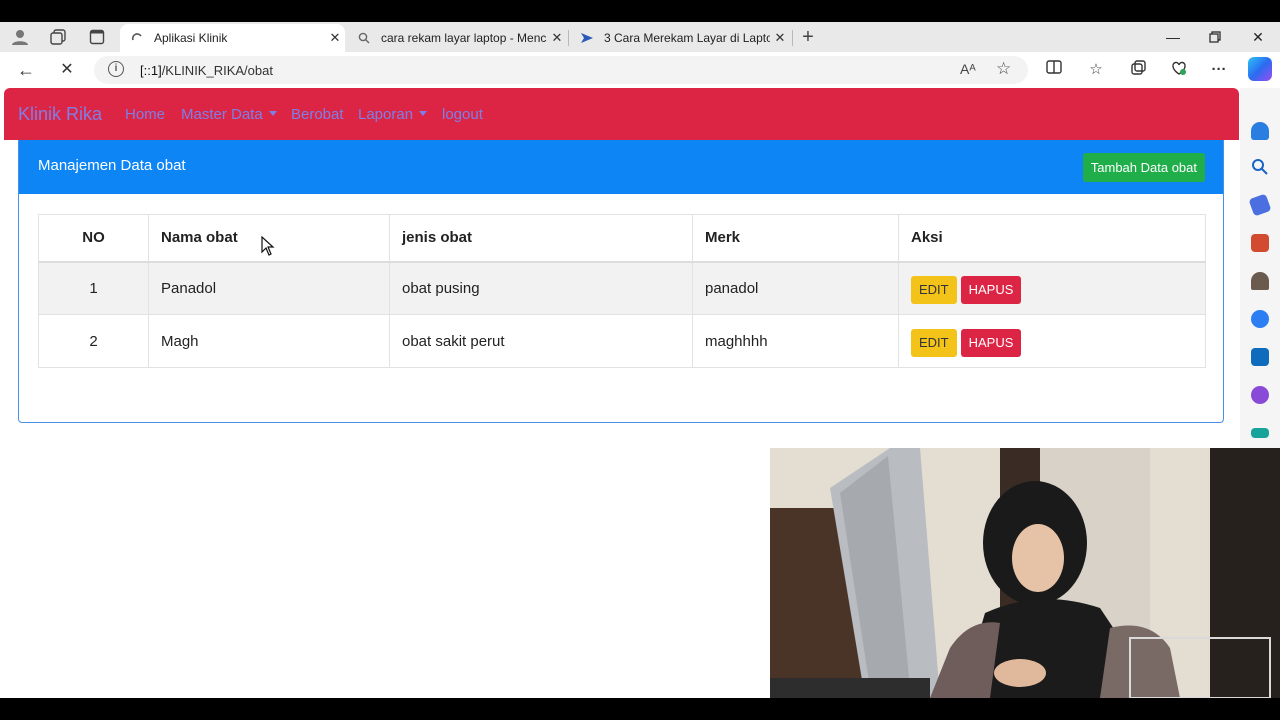 This screenshot has height=720, width=1280. I want to click on site-info-icon: i, so click(116, 69).